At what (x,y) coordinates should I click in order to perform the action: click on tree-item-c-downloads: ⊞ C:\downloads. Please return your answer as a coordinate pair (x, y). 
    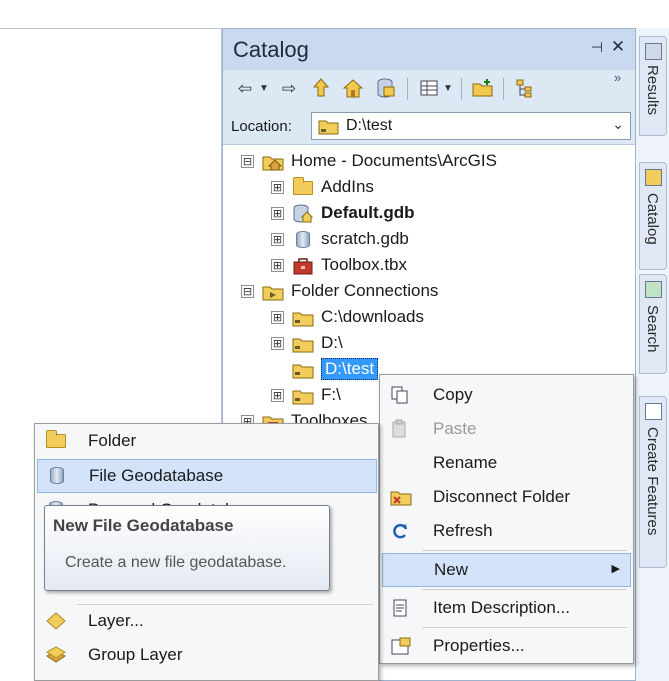
    Looking at the image, I should click on (347, 317).